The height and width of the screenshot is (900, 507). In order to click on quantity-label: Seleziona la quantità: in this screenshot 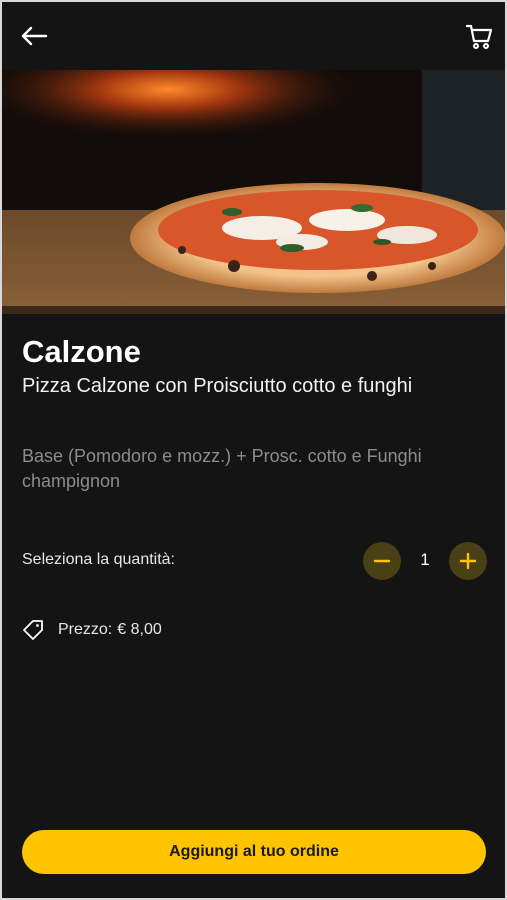, I will do `click(98, 559)`.